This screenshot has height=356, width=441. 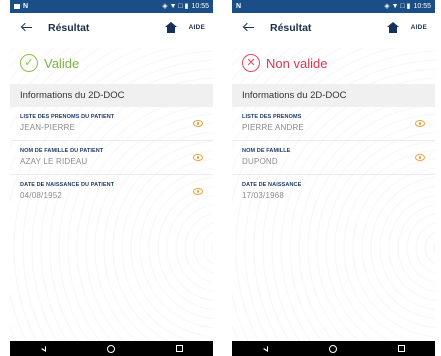 What do you see at coordinates (111, 158) in the screenshot?
I see `field-nom: NOM DE FAMILLE DU PATIENT AZAY LE RIDEAU` at bounding box center [111, 158].